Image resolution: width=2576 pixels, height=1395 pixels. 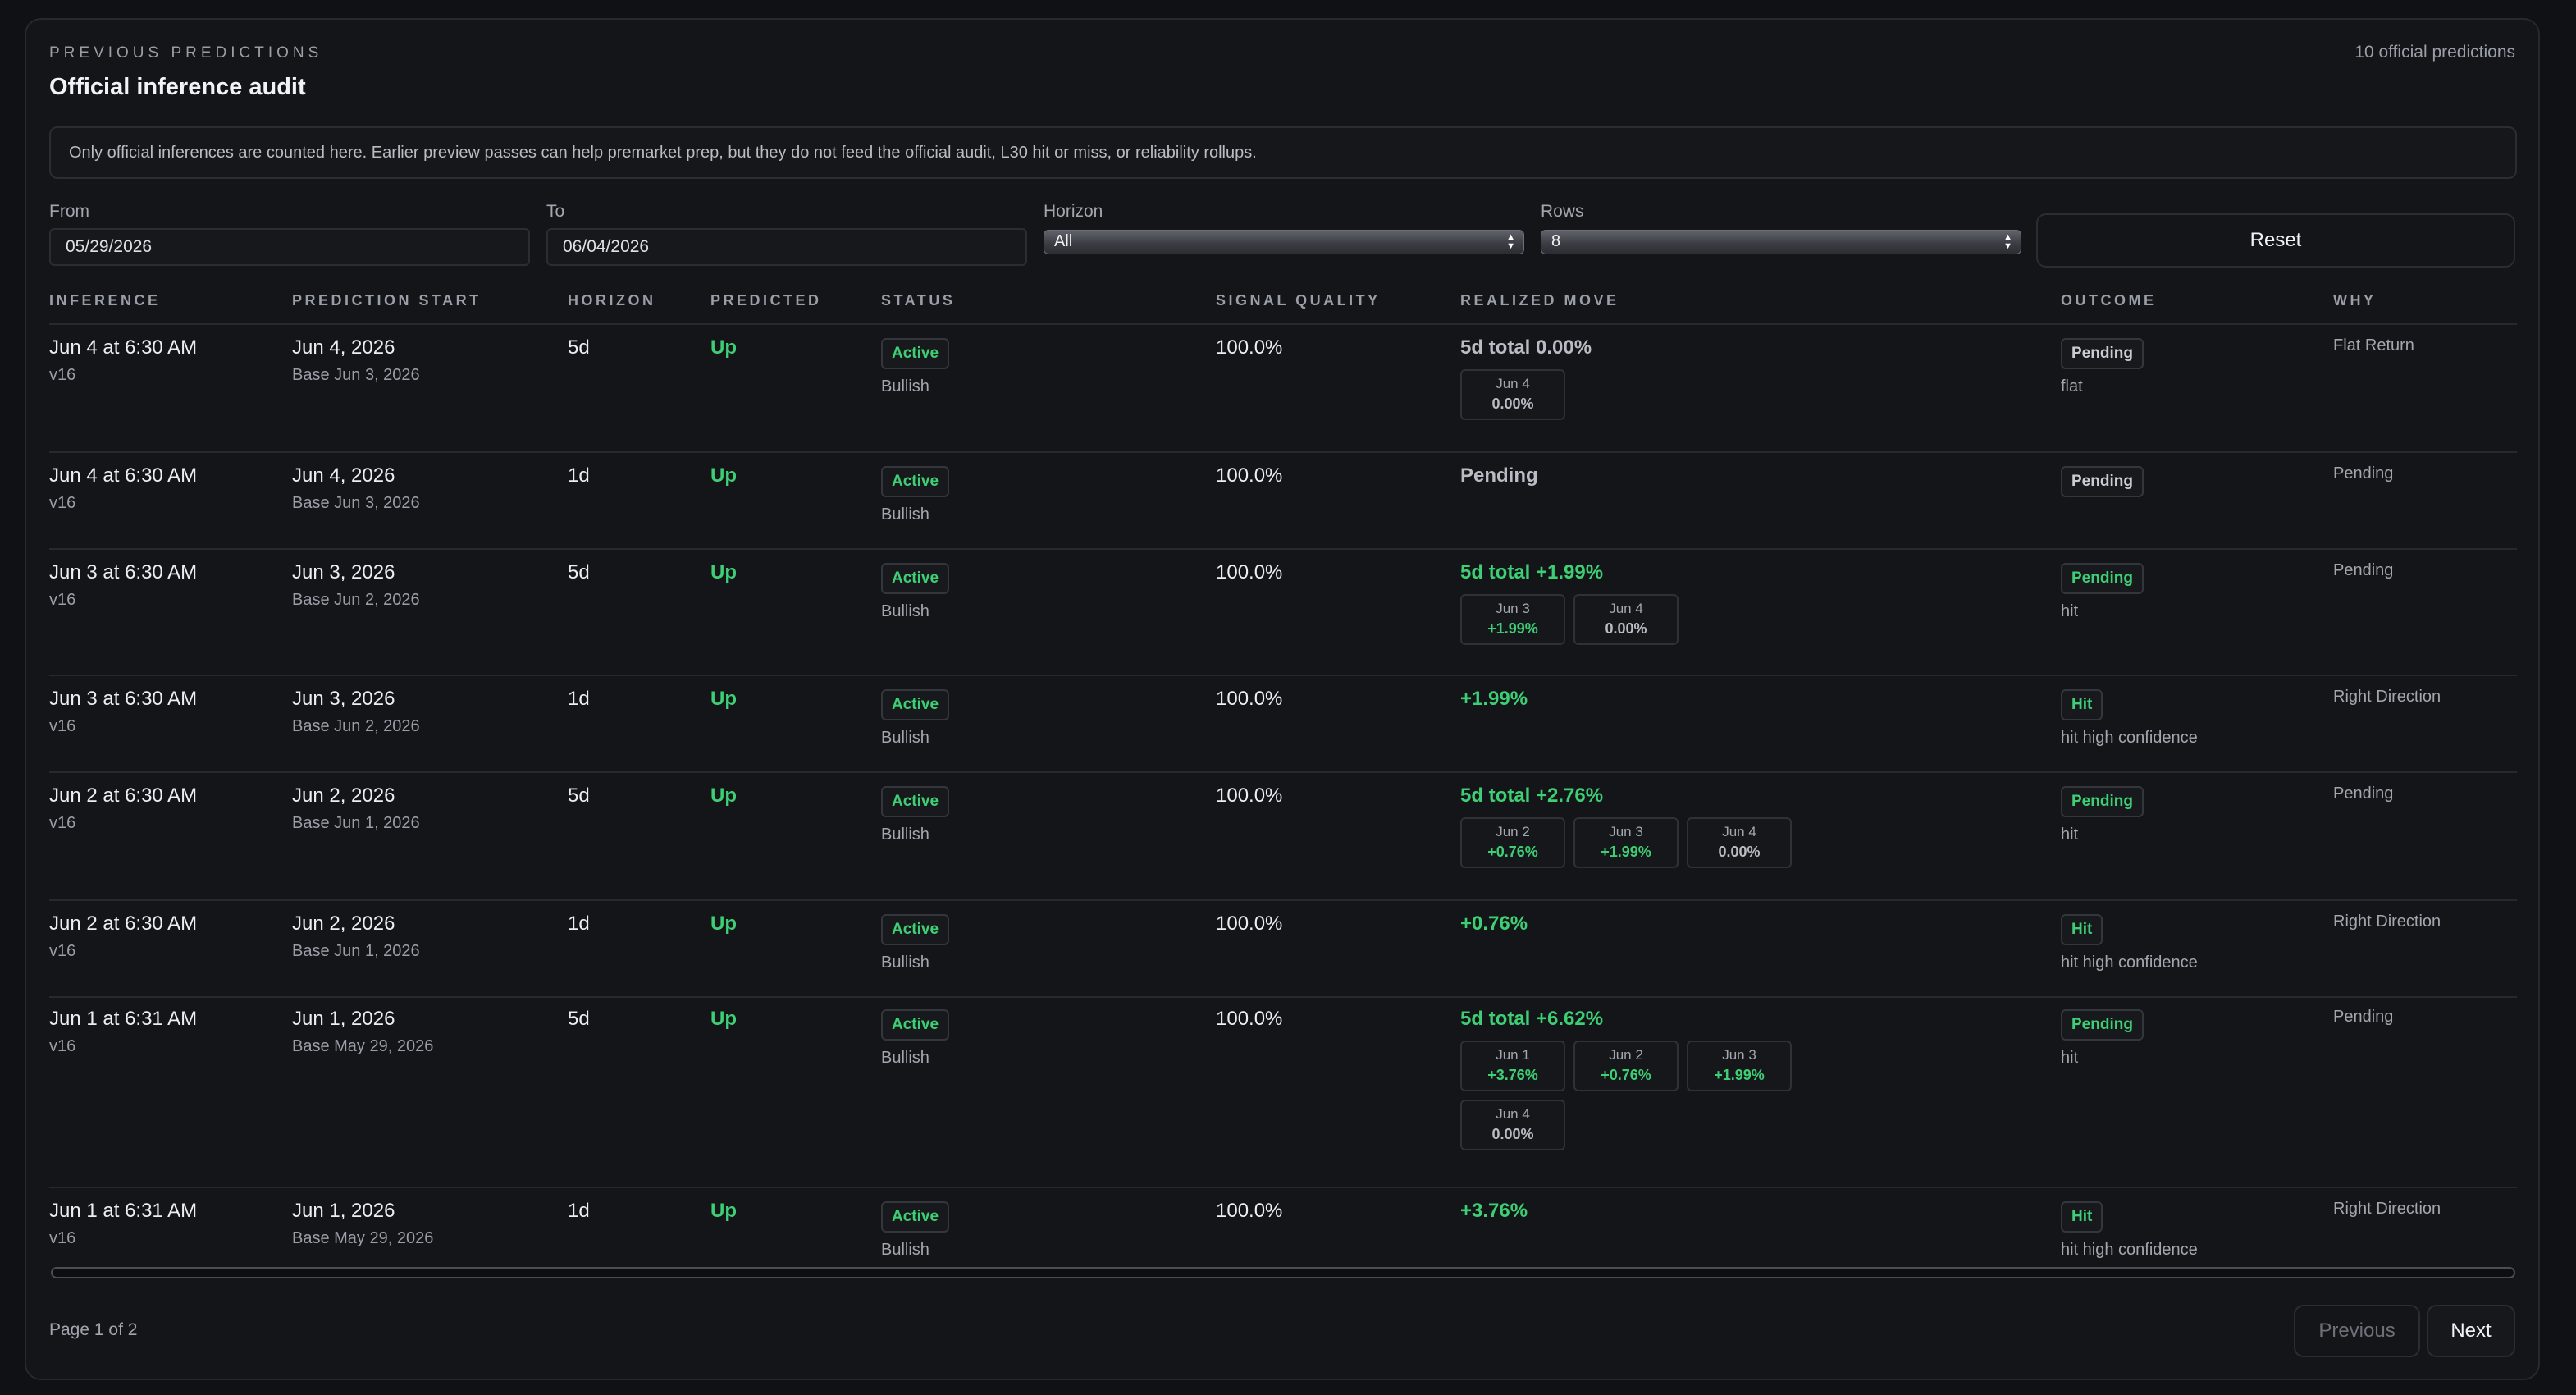 What do you see at coordinates (2129, 718) in the screenshot?
I see `outcome-cell: Hit hit high confidence` at bounding box center [2129, 718].